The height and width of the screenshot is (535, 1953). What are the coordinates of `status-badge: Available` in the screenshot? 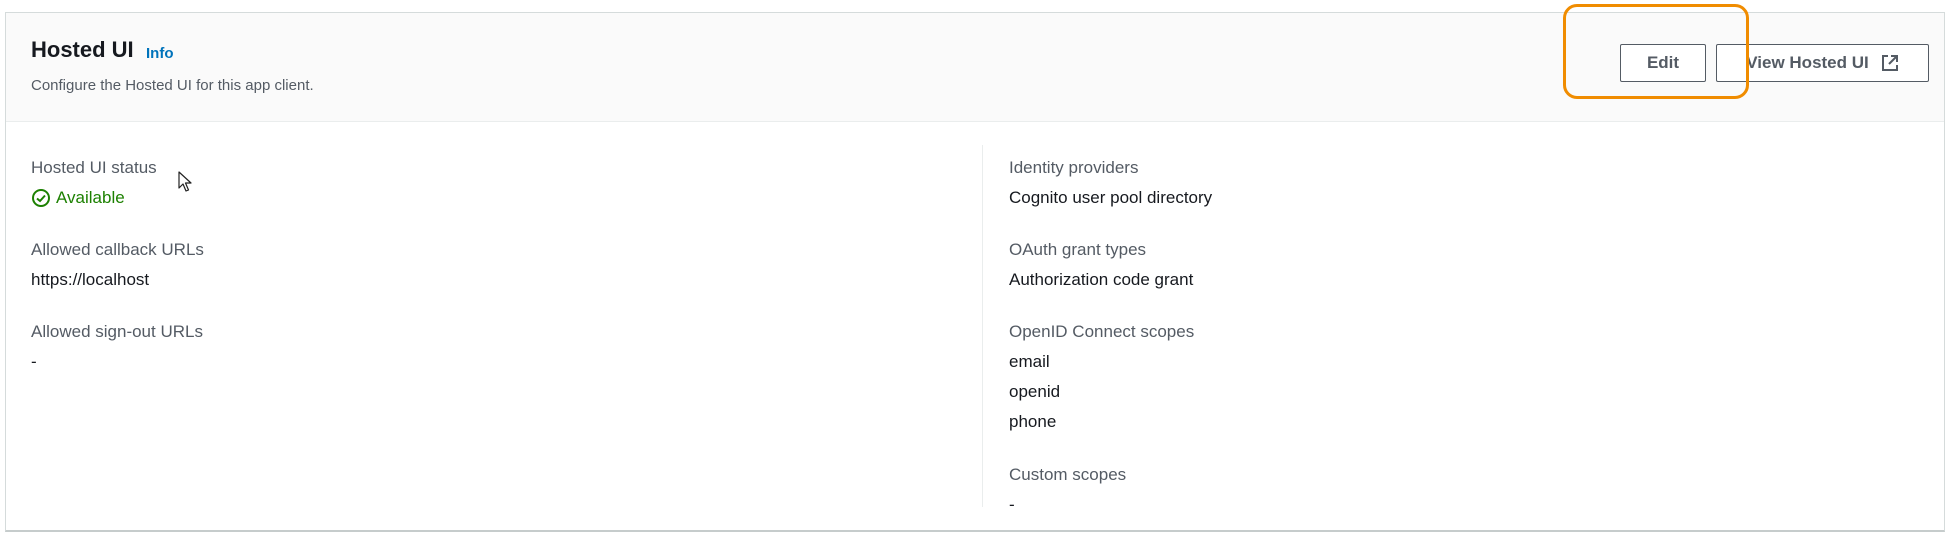 It's located at (94, 198).